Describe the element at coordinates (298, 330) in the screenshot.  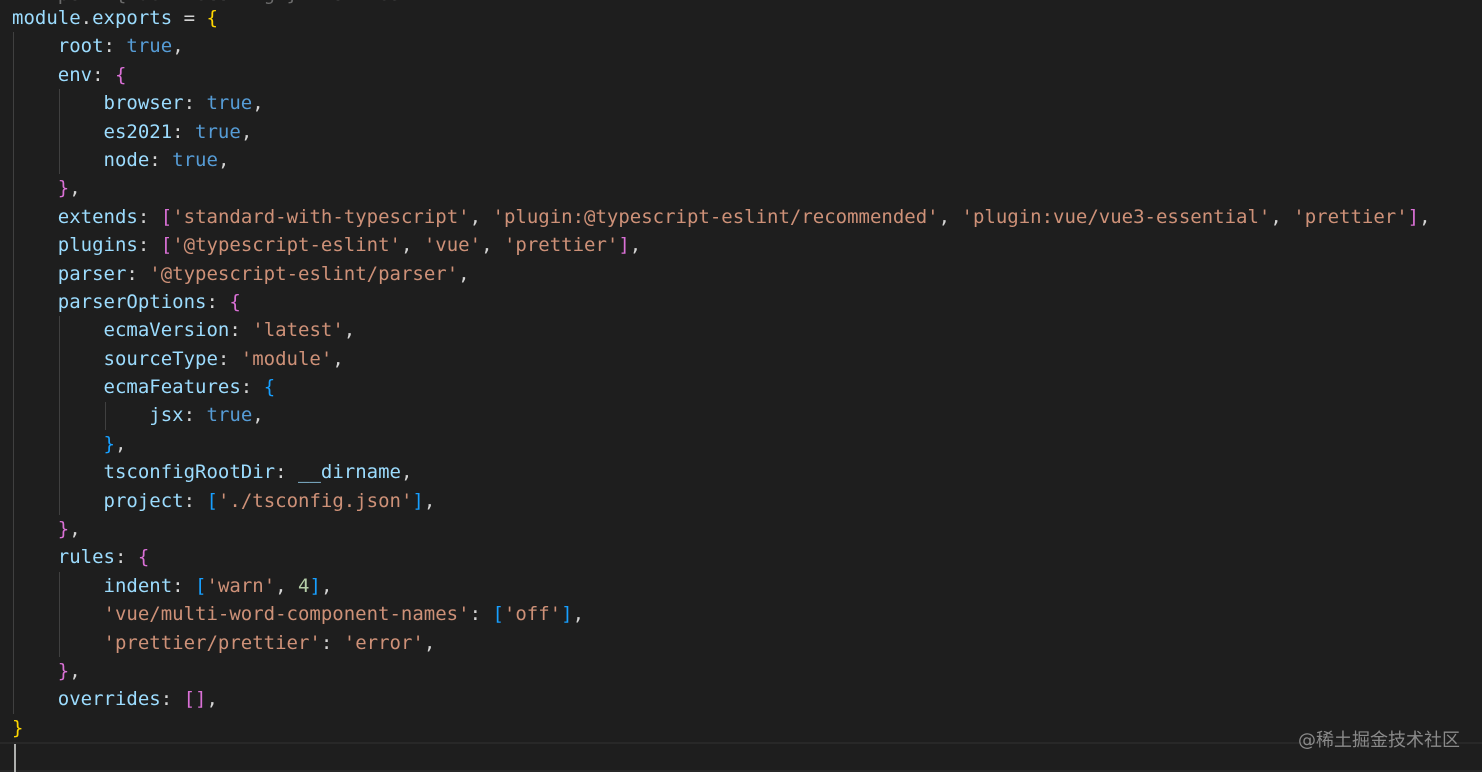
I see `code-token: 'latest'` at that location.